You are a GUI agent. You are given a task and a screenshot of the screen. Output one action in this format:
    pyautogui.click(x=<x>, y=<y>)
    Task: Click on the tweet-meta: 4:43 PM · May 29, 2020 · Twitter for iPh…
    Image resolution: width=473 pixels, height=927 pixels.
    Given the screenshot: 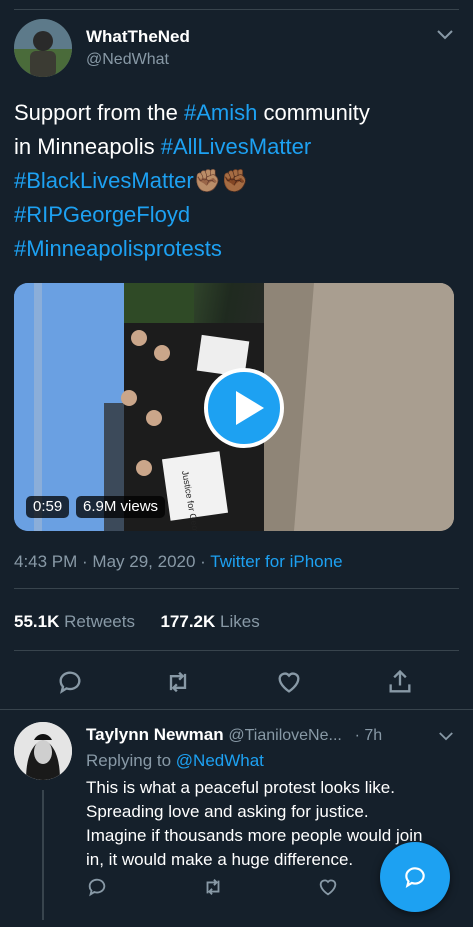 What is the action you would take?
    pyautogui.click(x=178, y=562)
    